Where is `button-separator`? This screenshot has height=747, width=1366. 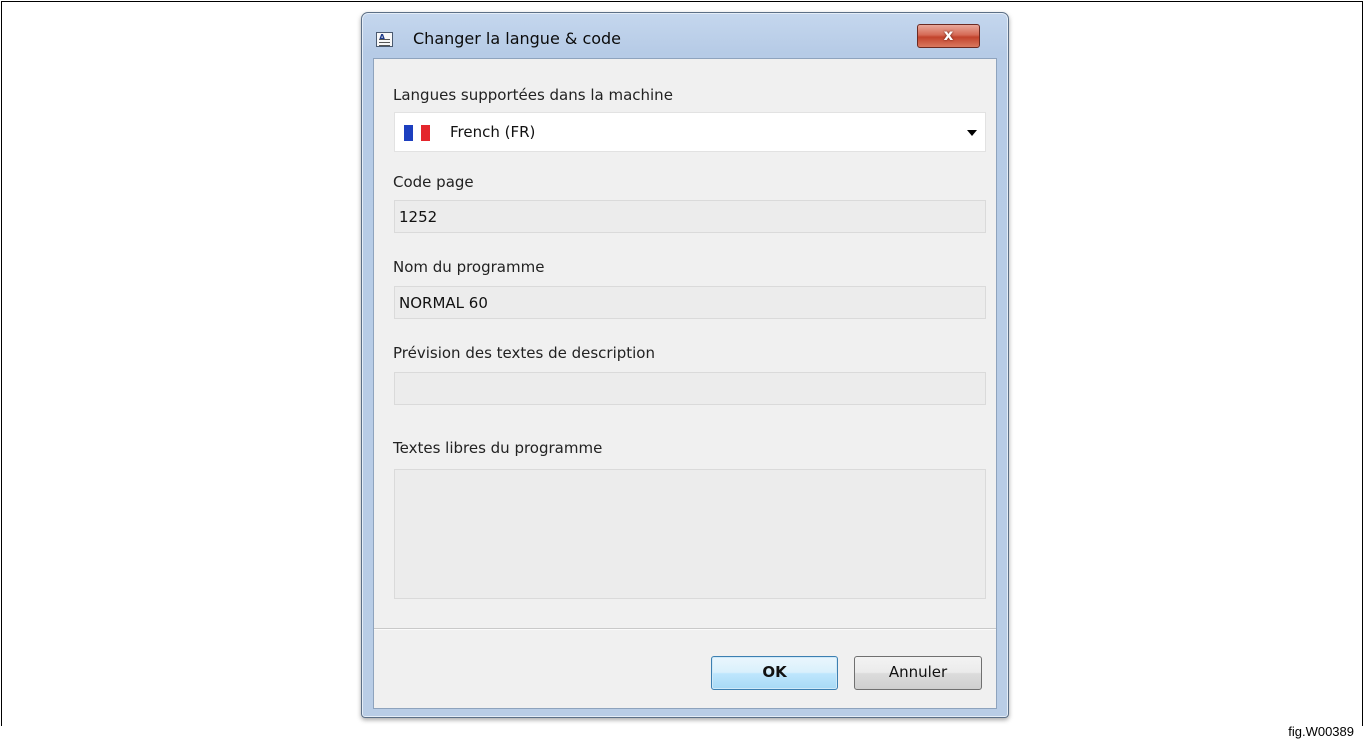 button-separator is located at coordinates (685, 628).